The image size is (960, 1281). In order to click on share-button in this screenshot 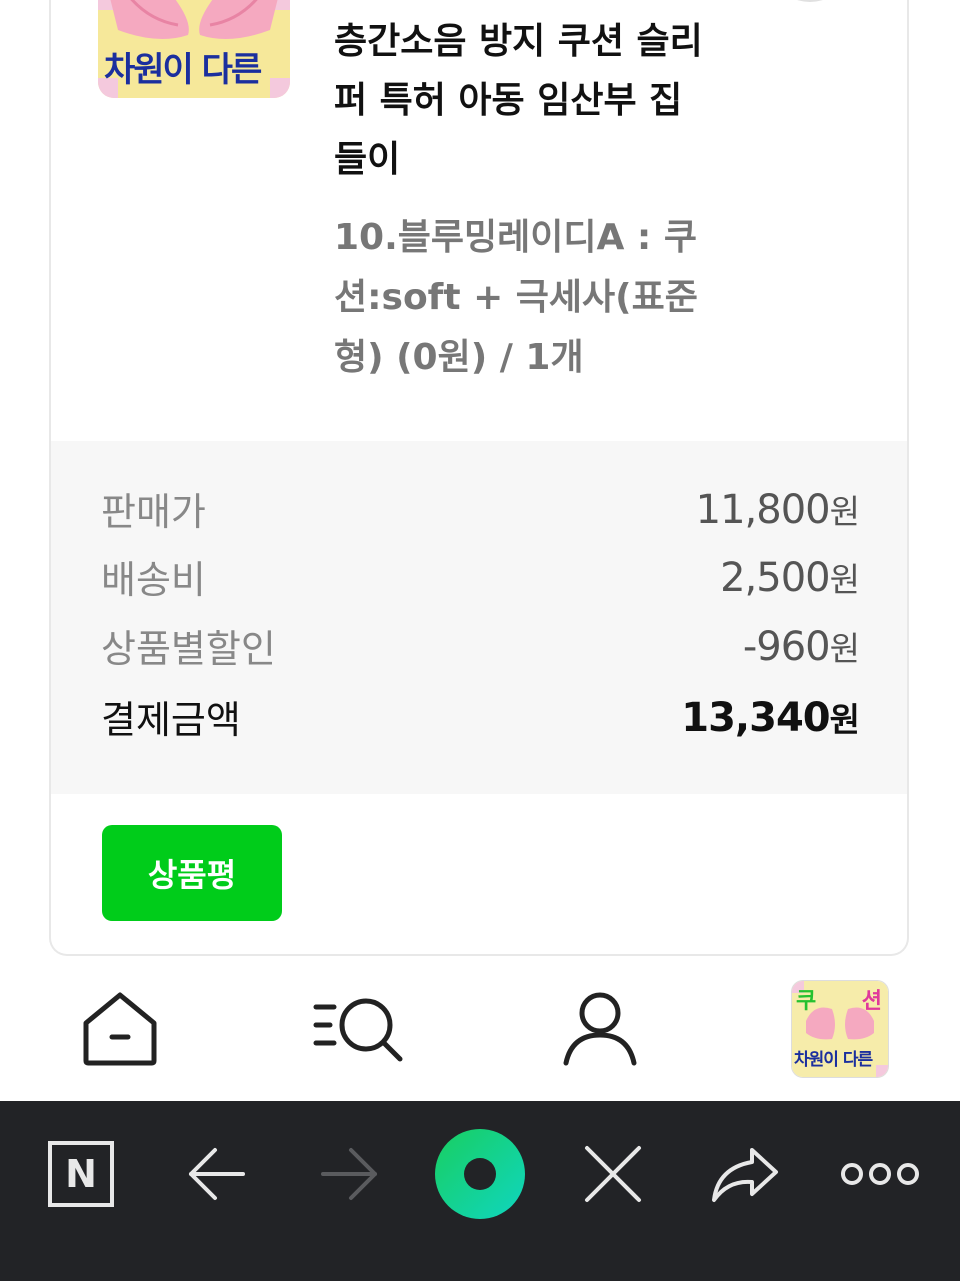, I will do `click(745, 1174)`.